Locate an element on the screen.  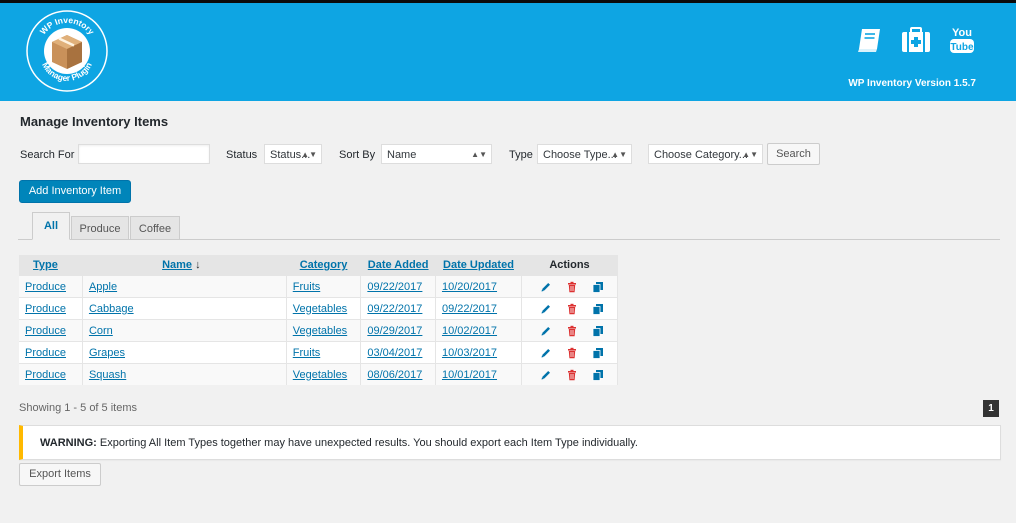
name-link: Squash is located at coordinates (107, 375).